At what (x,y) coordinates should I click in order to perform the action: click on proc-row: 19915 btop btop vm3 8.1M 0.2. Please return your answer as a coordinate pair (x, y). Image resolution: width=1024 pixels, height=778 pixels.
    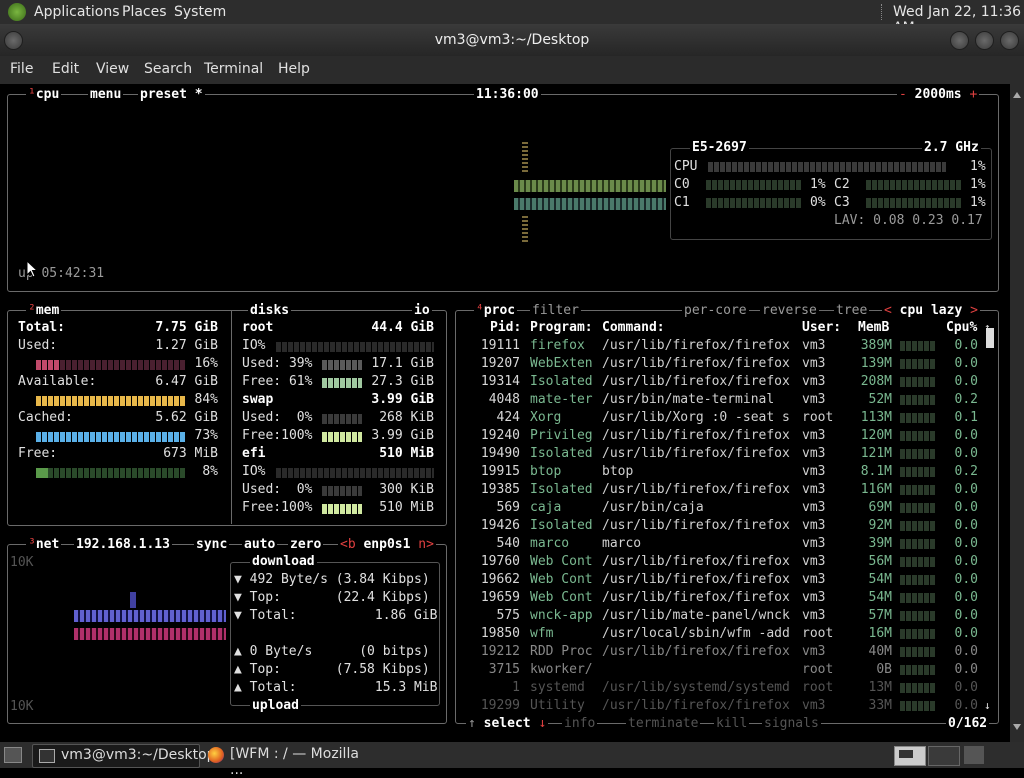
    Looking at the image, I should click on (726, 472).